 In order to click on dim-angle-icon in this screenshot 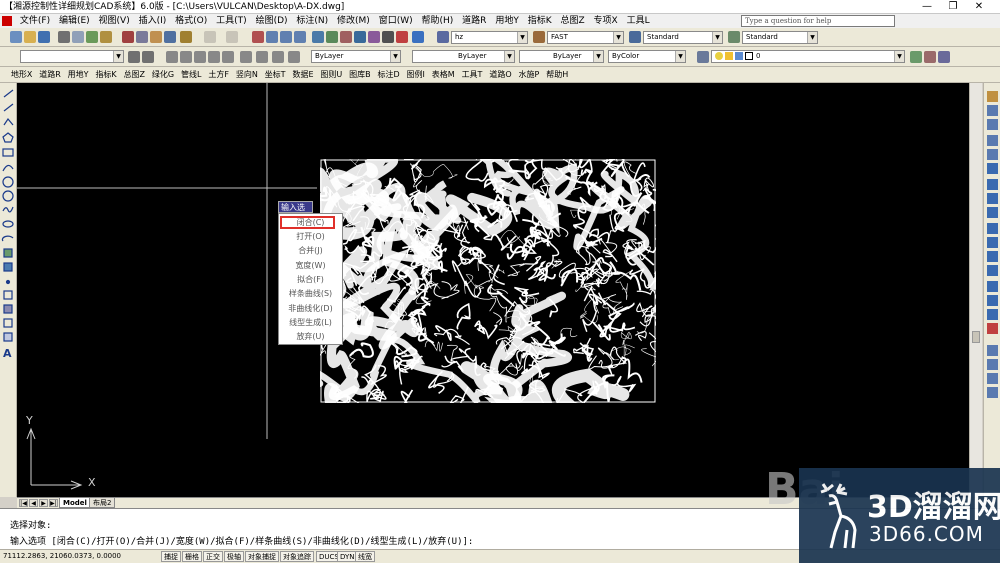, I will do `click(278, 57)`.